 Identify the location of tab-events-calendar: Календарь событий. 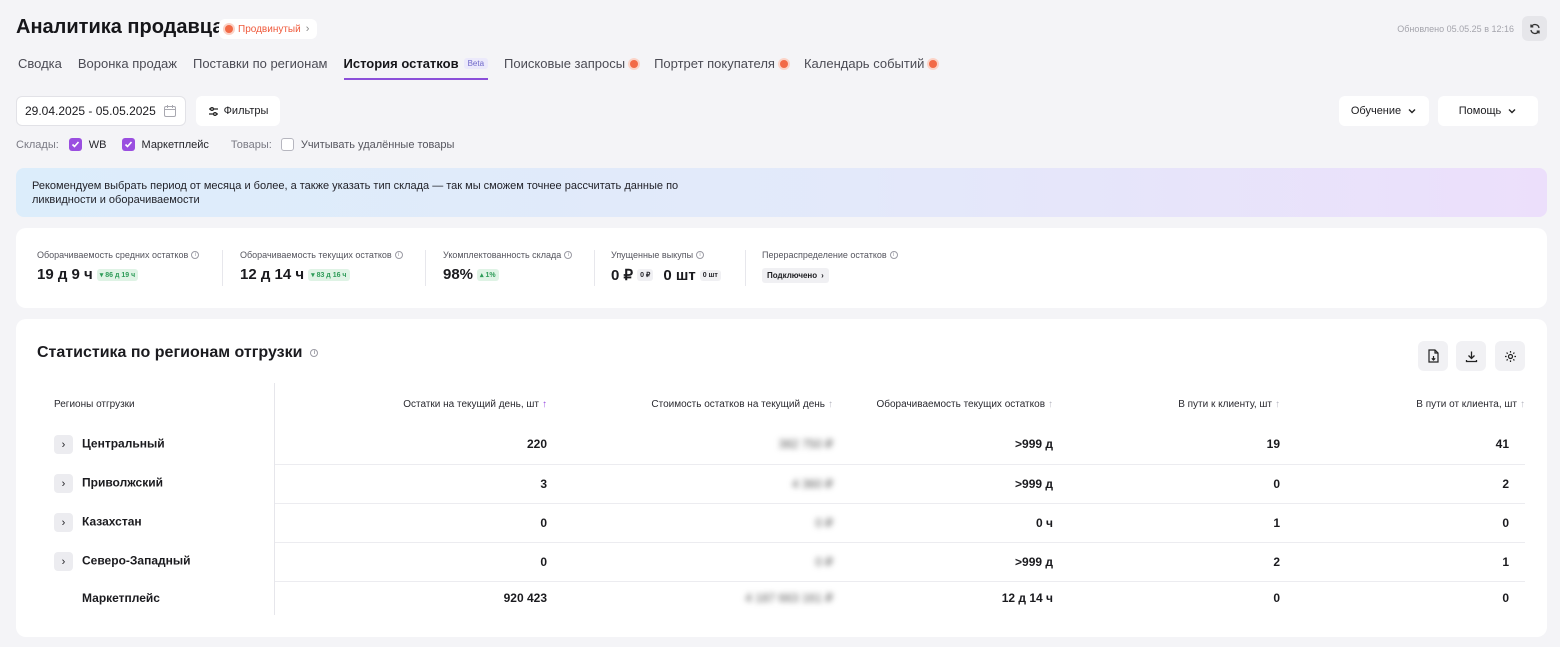
(870, 68).